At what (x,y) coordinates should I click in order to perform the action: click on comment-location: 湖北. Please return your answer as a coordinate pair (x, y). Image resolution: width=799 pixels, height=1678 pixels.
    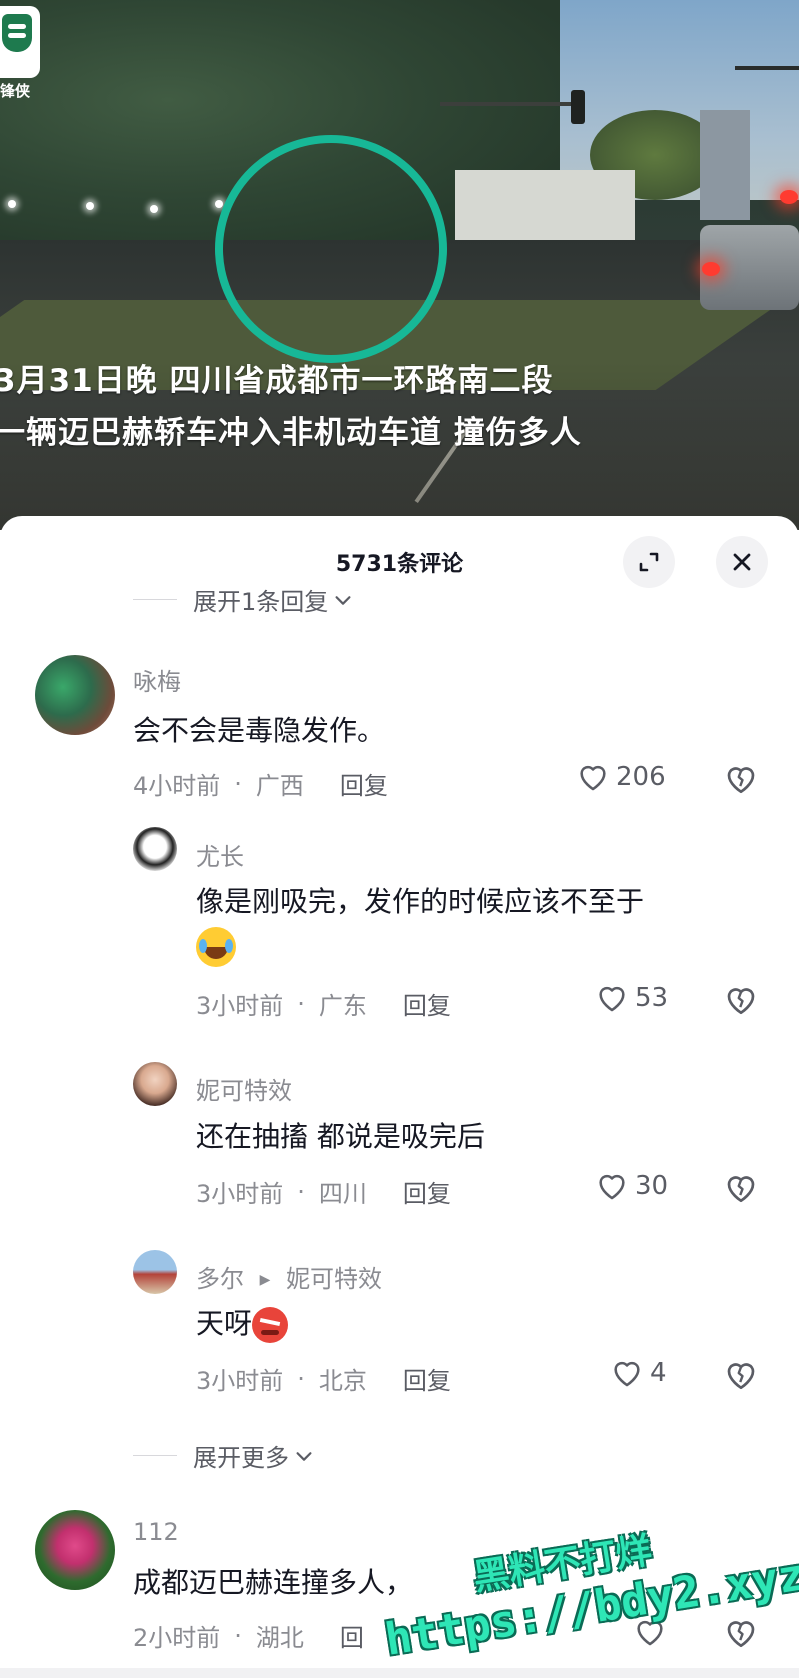
    Looking at the image, I should click on (279, 1638).